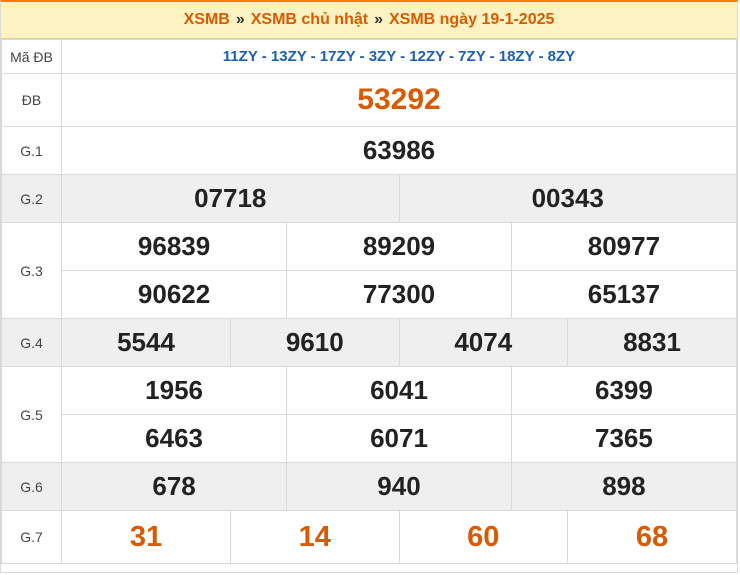 Image resolution: width=740 pixels, height=575 pixels. I want to click on prize-3-number: 65137, so click(623, 294).